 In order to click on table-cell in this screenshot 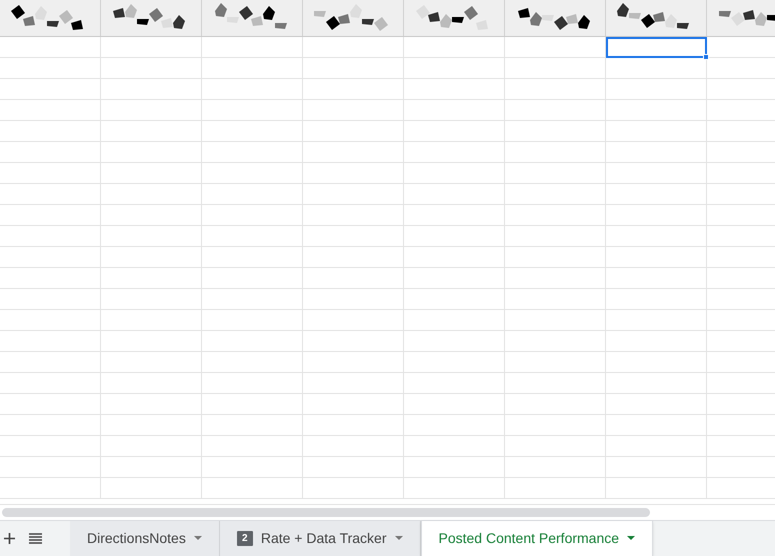, I will do `click(656, 47)`.